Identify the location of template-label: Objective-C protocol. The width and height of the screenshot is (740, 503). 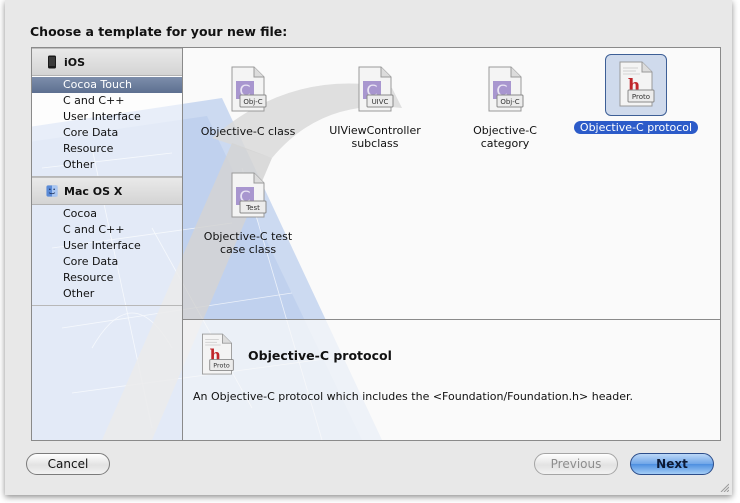
(636, 127).